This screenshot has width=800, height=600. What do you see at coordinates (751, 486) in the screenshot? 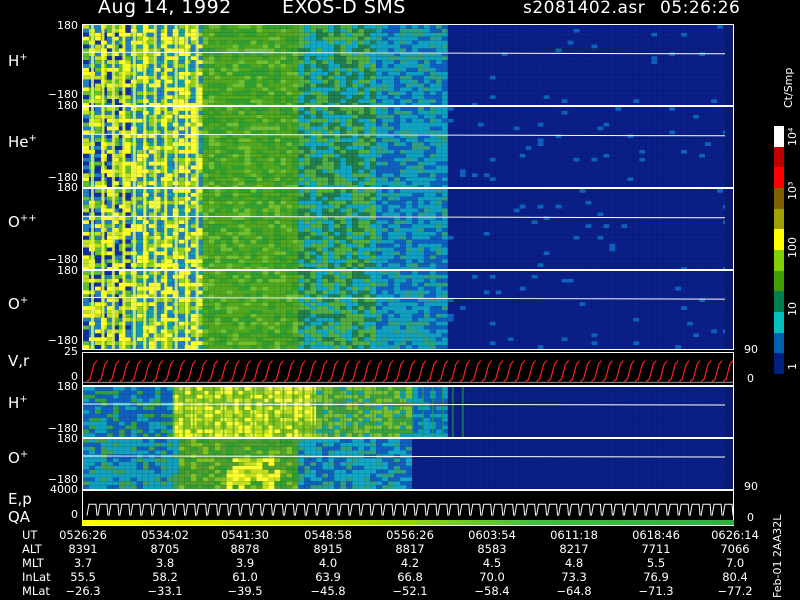
I see `tick-lower-right: 90` at bounding box center [751, 486].